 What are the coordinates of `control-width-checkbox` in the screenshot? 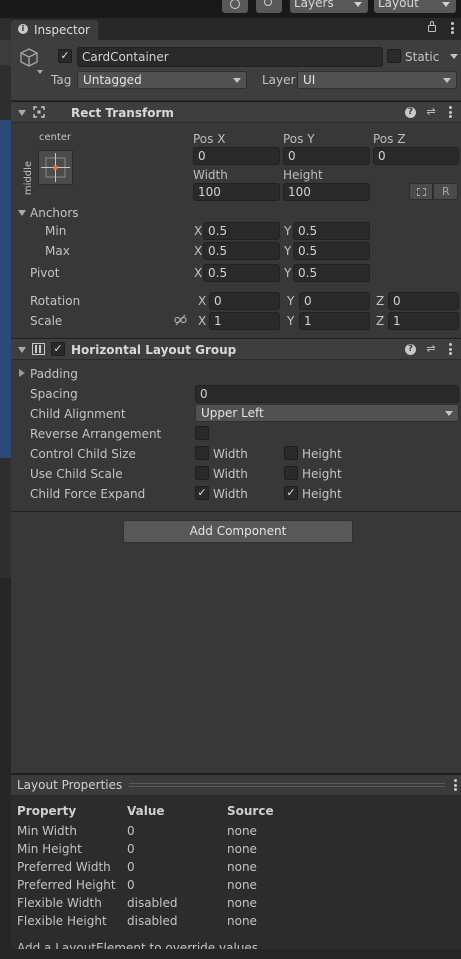 It's located at (202, 453).